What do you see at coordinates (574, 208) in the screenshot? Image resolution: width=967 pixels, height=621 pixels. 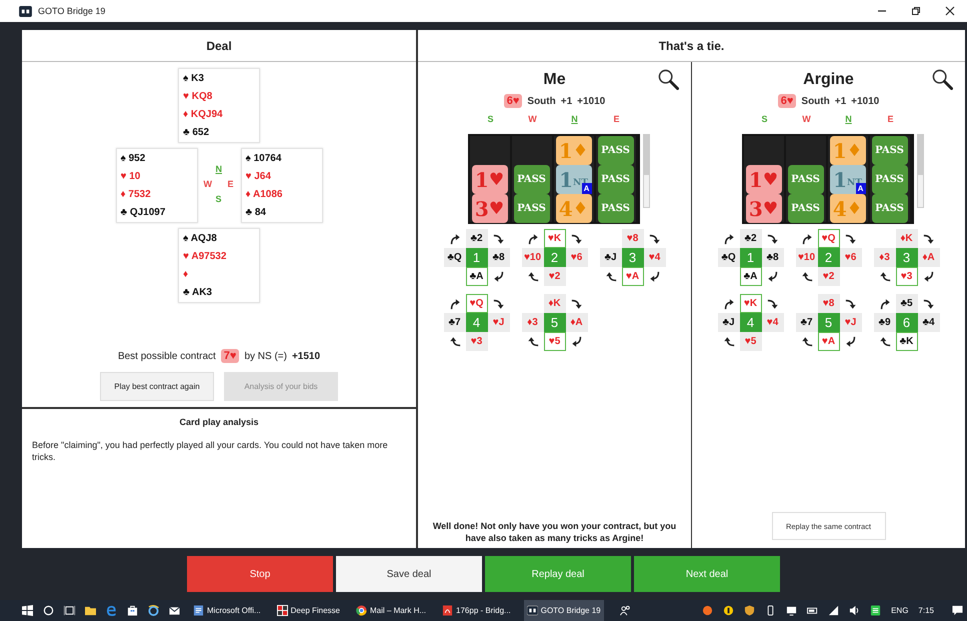 I see `bid-card: 4♦` at bounding box center [574, 208].